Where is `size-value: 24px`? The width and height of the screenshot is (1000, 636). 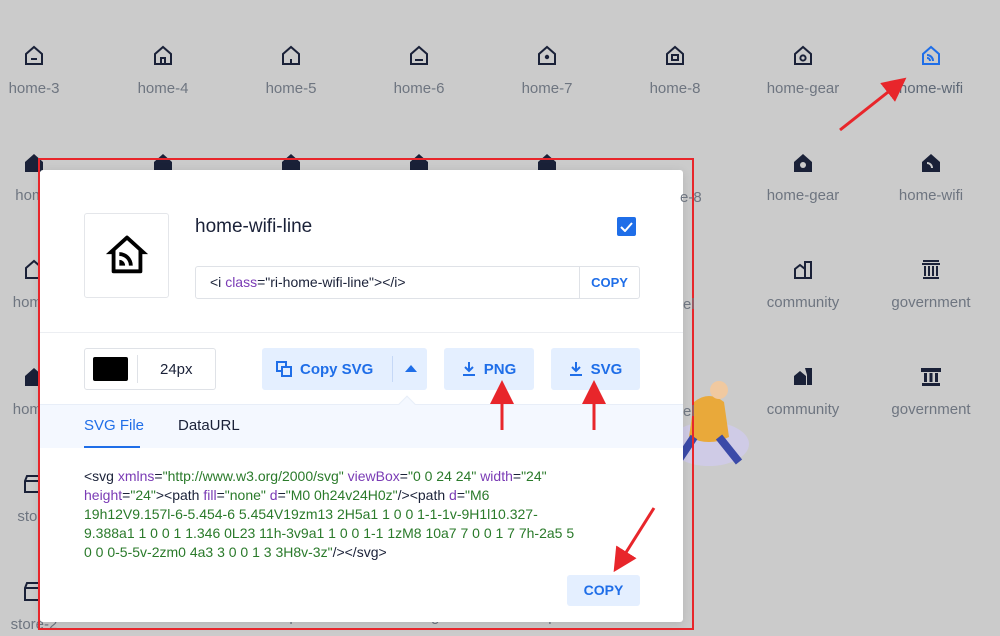 size-value: 24px is located at coordinates (176, 369).